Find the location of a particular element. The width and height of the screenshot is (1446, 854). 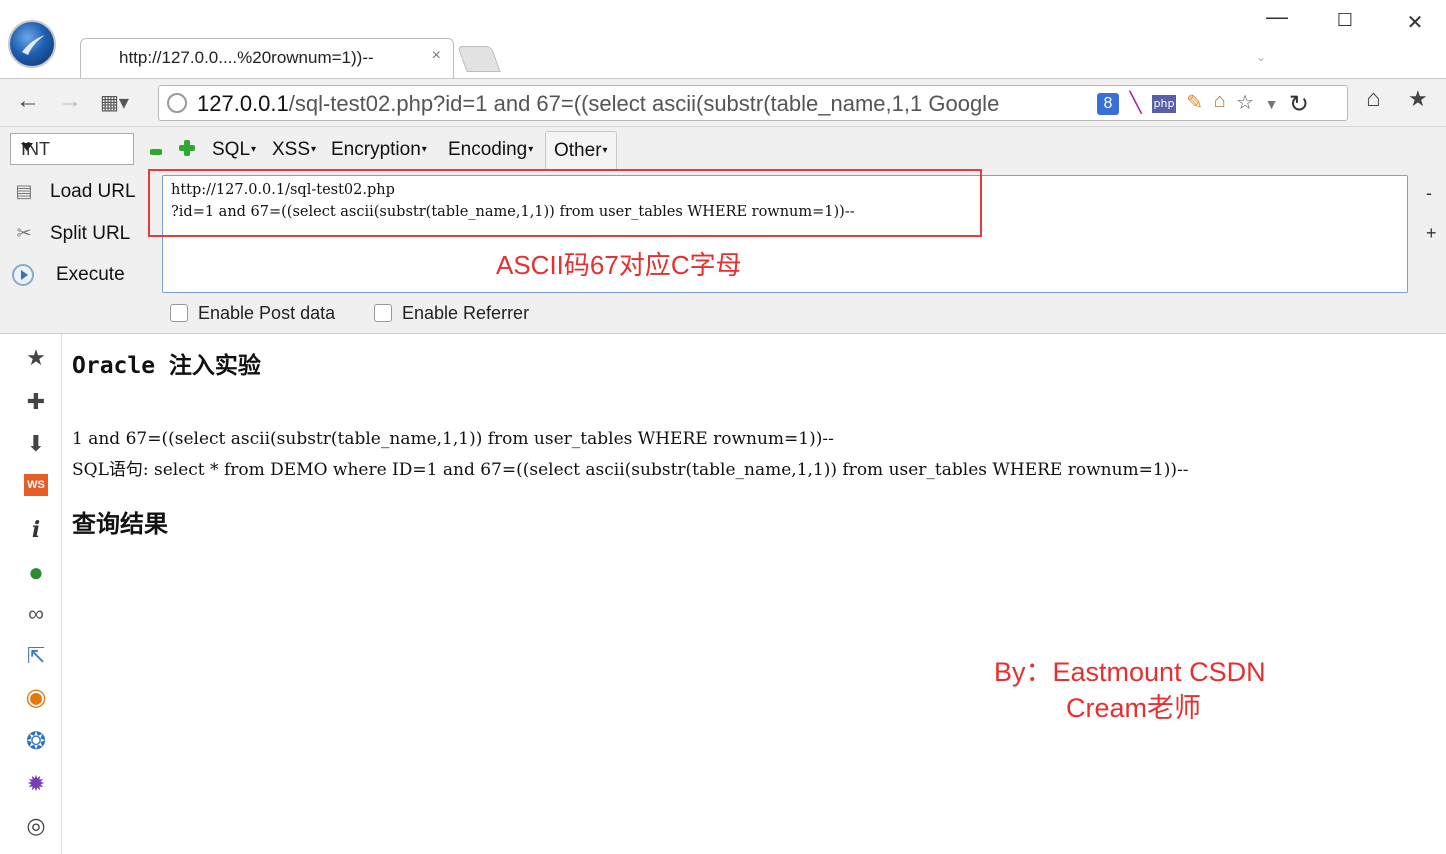

download-arrow-icon: ⬇ is located at coordinates (36, 444).